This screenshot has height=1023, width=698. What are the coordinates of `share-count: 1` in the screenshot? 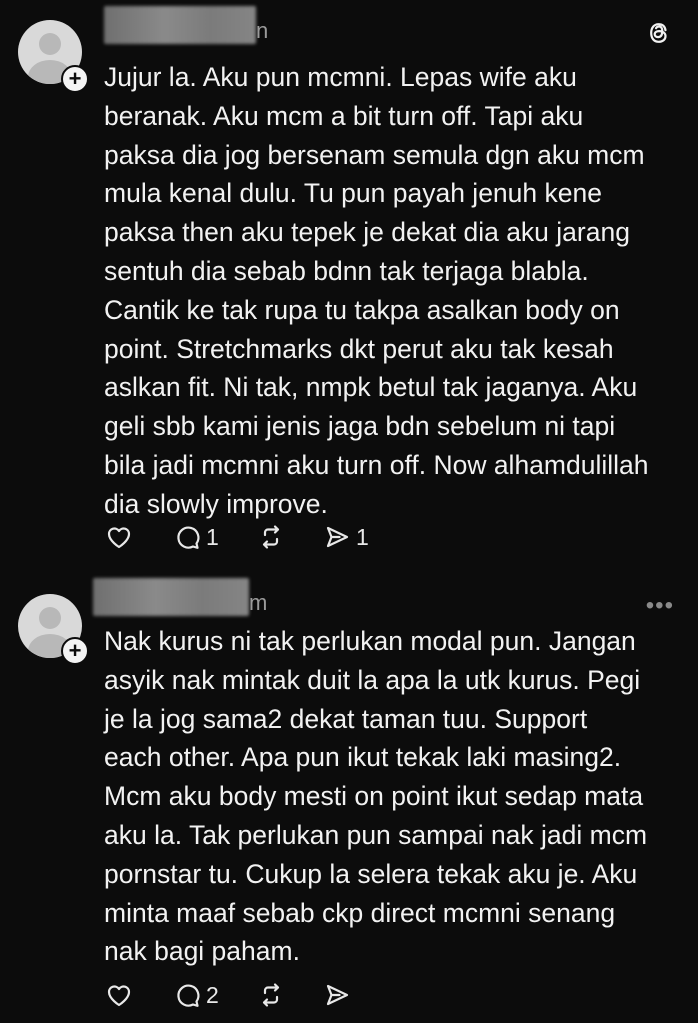 It's located at (362, 536).